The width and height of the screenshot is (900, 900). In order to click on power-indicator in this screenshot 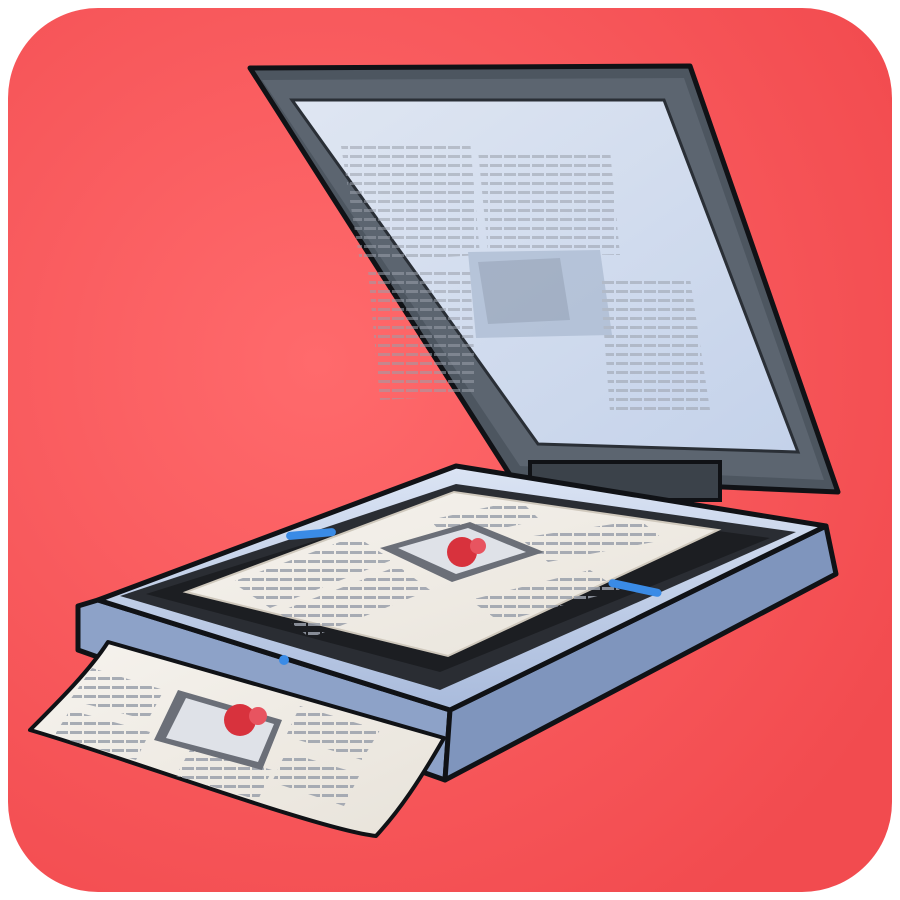, I will do `click(284, 660)`.